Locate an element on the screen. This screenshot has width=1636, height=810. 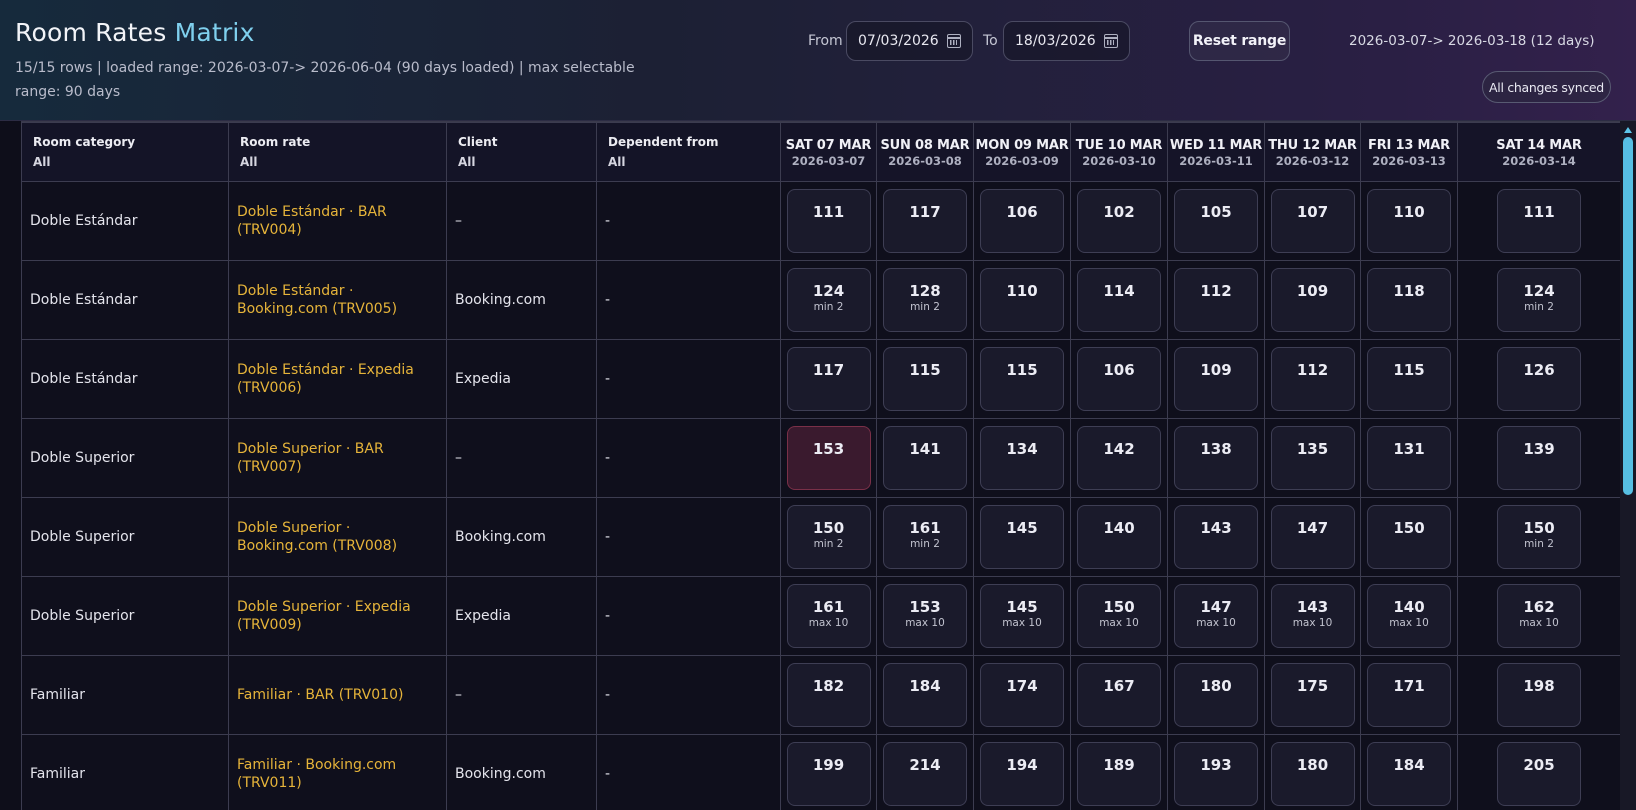
rate-input: 114 is located at coordinates (1119, 300).